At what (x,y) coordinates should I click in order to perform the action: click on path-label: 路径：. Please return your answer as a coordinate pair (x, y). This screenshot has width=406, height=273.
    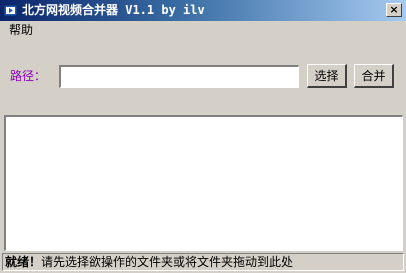
    Looking at the image, I should click on (28, 76).